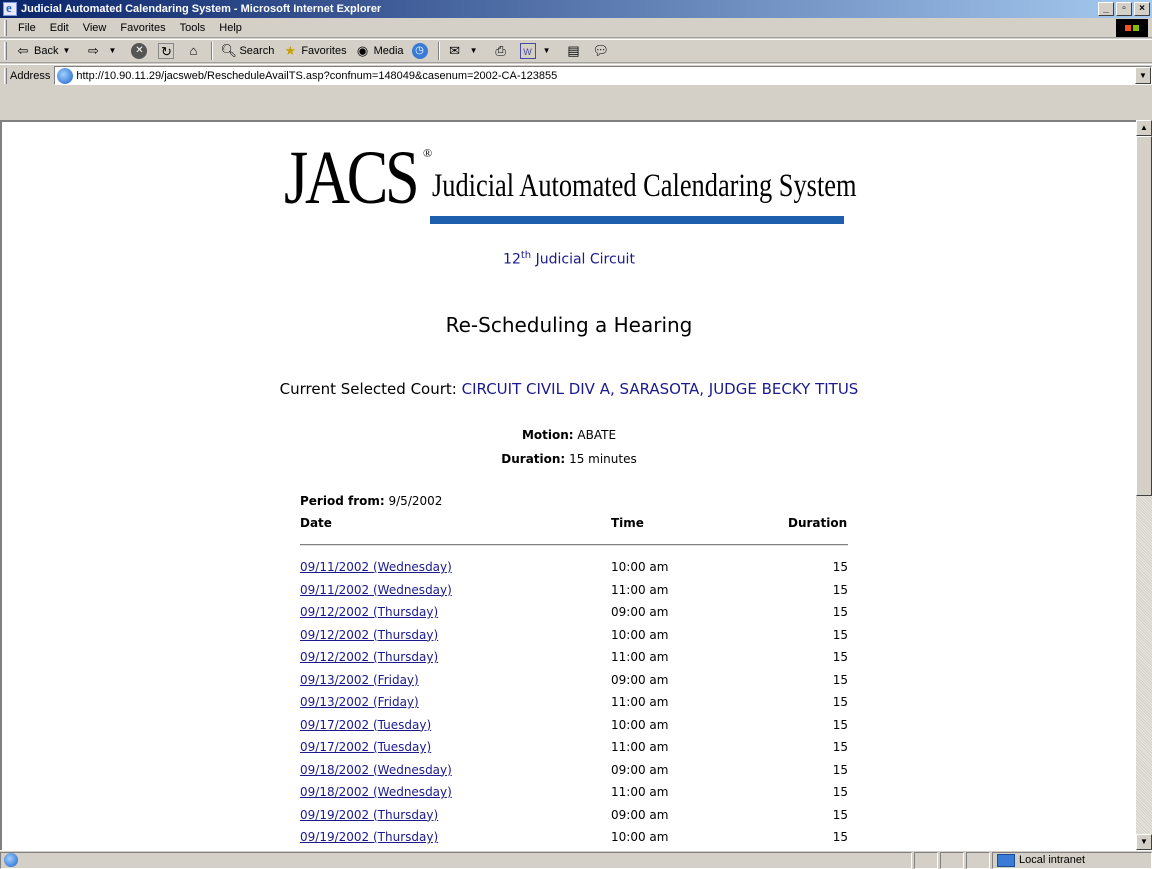 Image resolution: width=1152 pixels, height=869 pixels. I want to click on mail-dropdown-icon: ▼, so click(474, 51).